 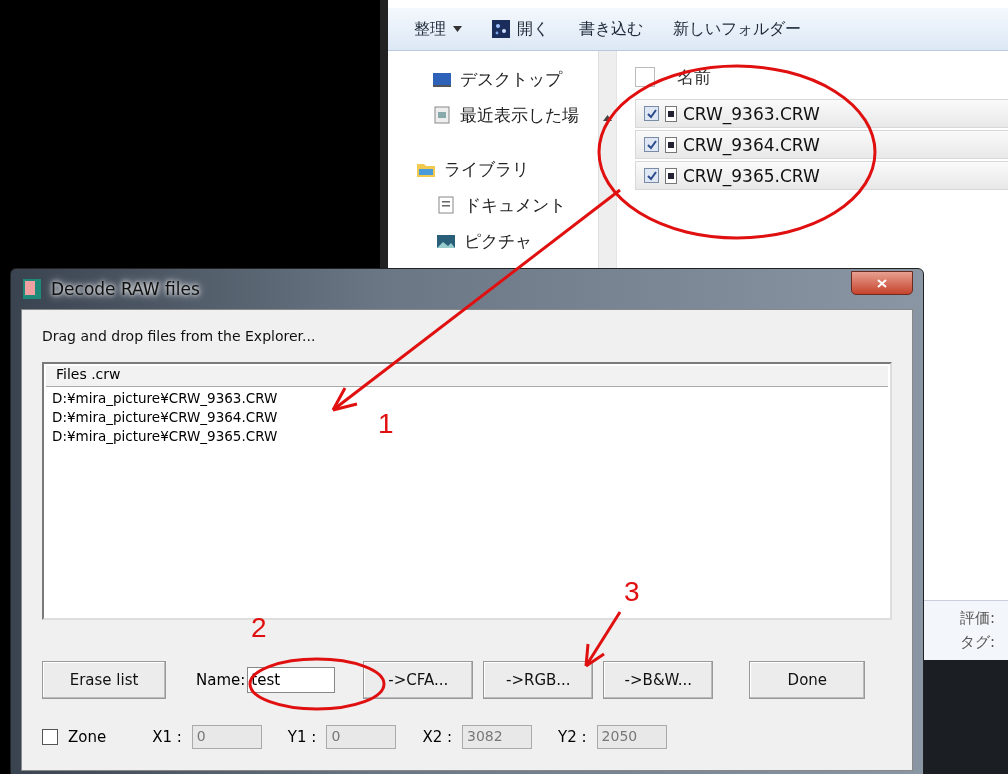 What do you see at coordinates (442, 79) in the screenshot?
I see `monitor-icon` at bounding box center [442, 79].